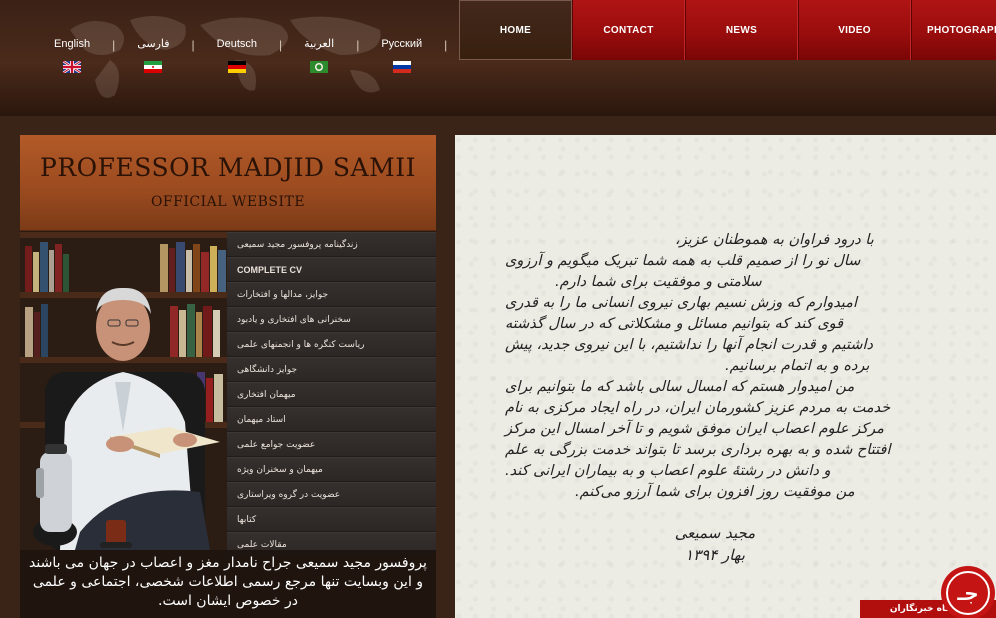 The width and height of the screenshot is (996, 618). What do you see at coordinates (153, 44) in the screenshot?
I see `lang-farsi-label: فارسی` at bounding box center [153, 44].